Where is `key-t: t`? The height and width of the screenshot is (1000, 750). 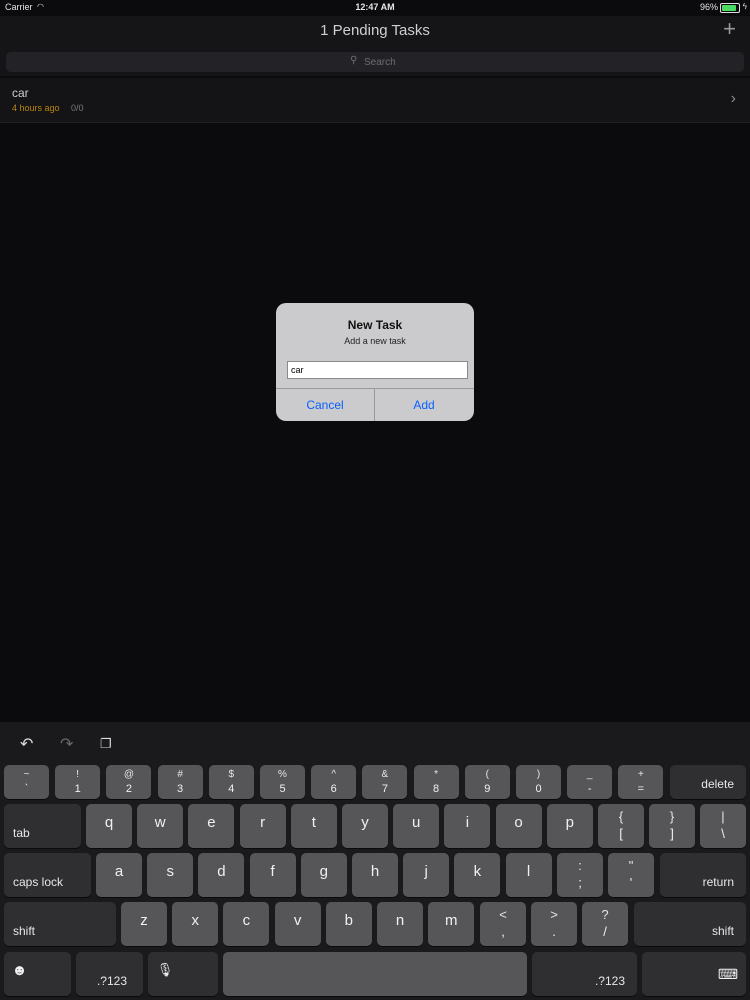 key-t: t is located at coordinates (313, 826).